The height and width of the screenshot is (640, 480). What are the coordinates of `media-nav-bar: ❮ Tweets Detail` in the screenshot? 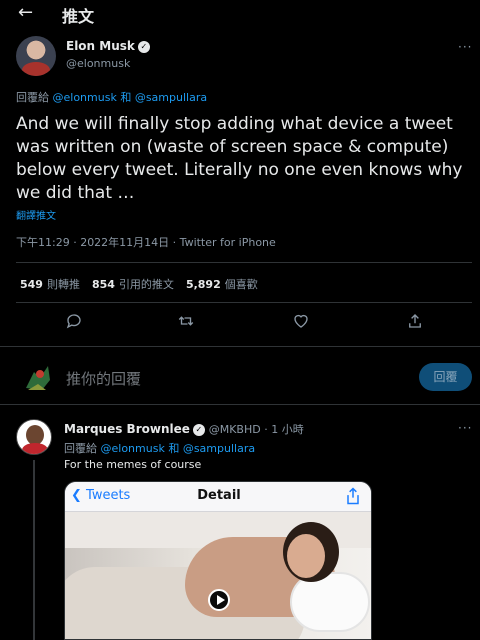 It's located at (218, 497).